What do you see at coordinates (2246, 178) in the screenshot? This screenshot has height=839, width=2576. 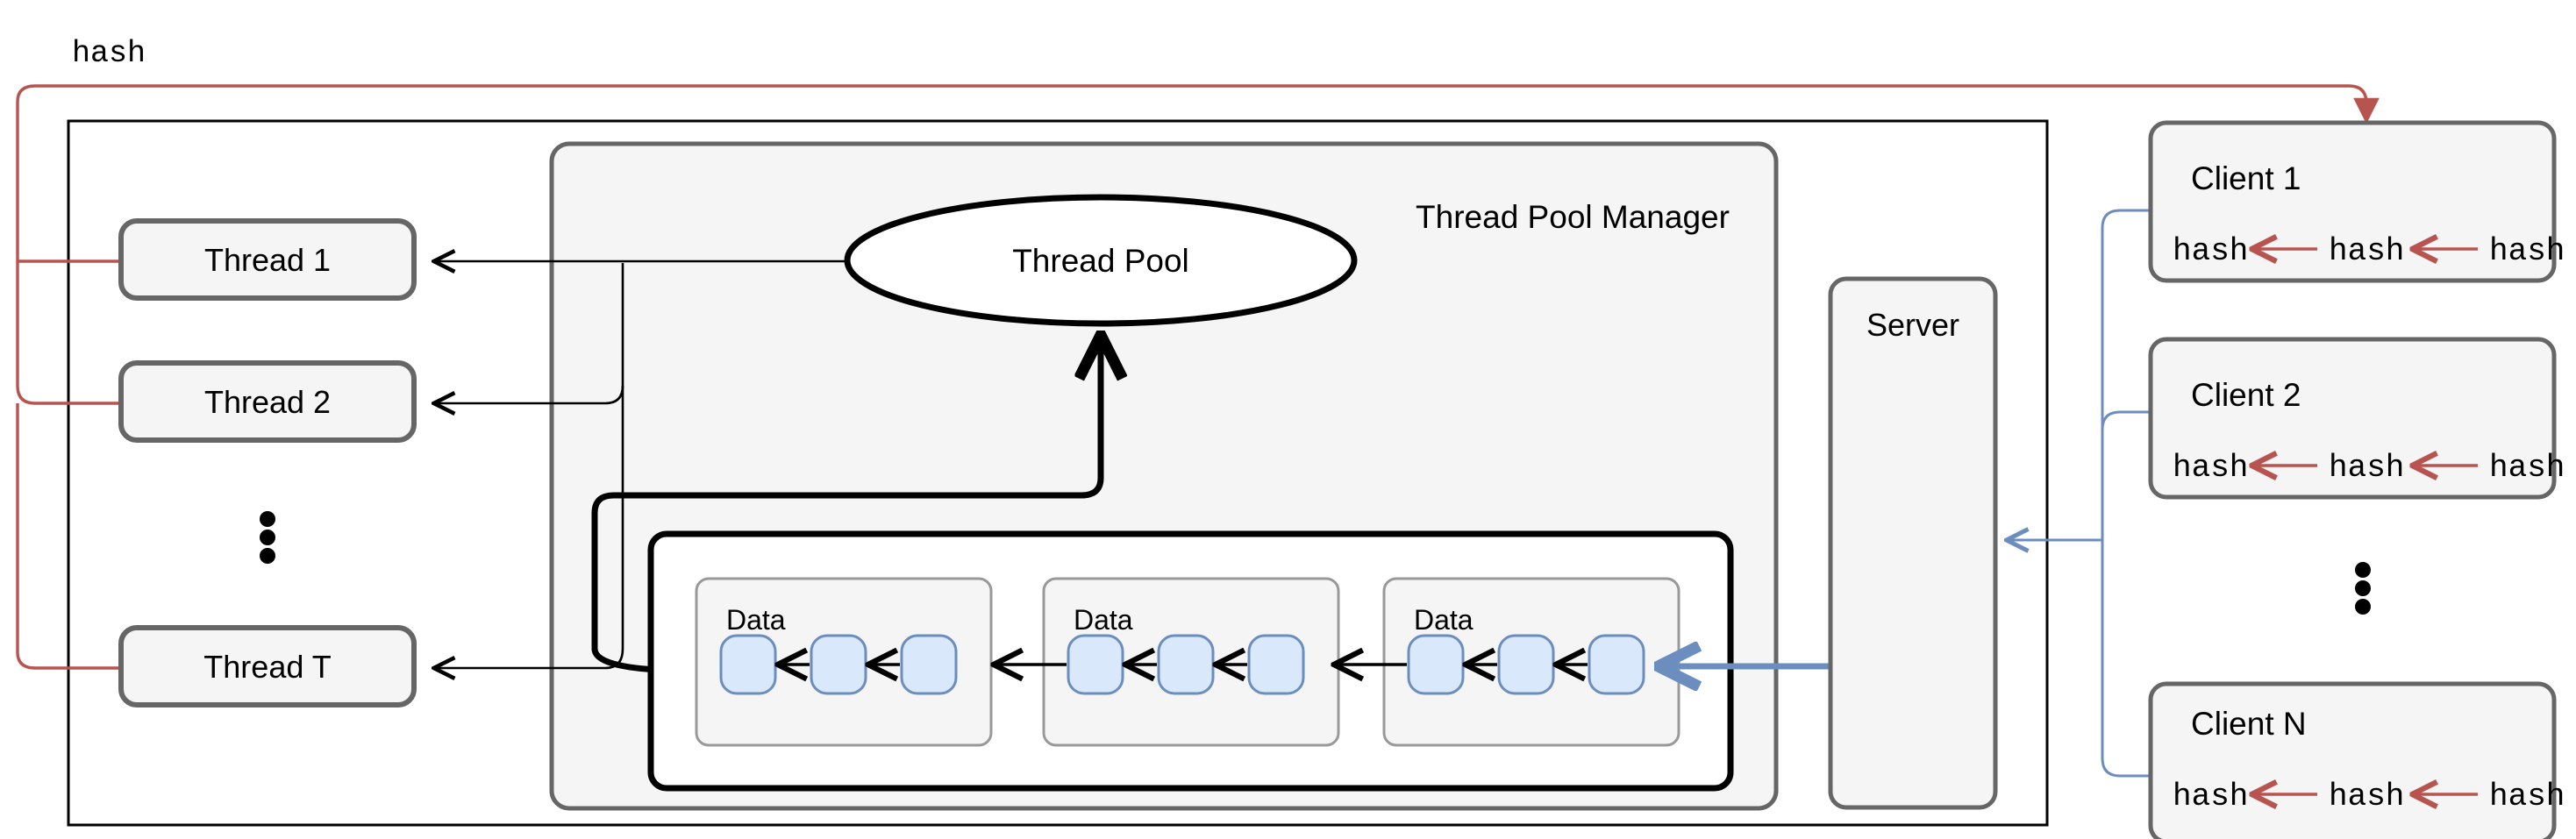 I see `client-1-label: Client 1` at bounding box center [2246, 178].